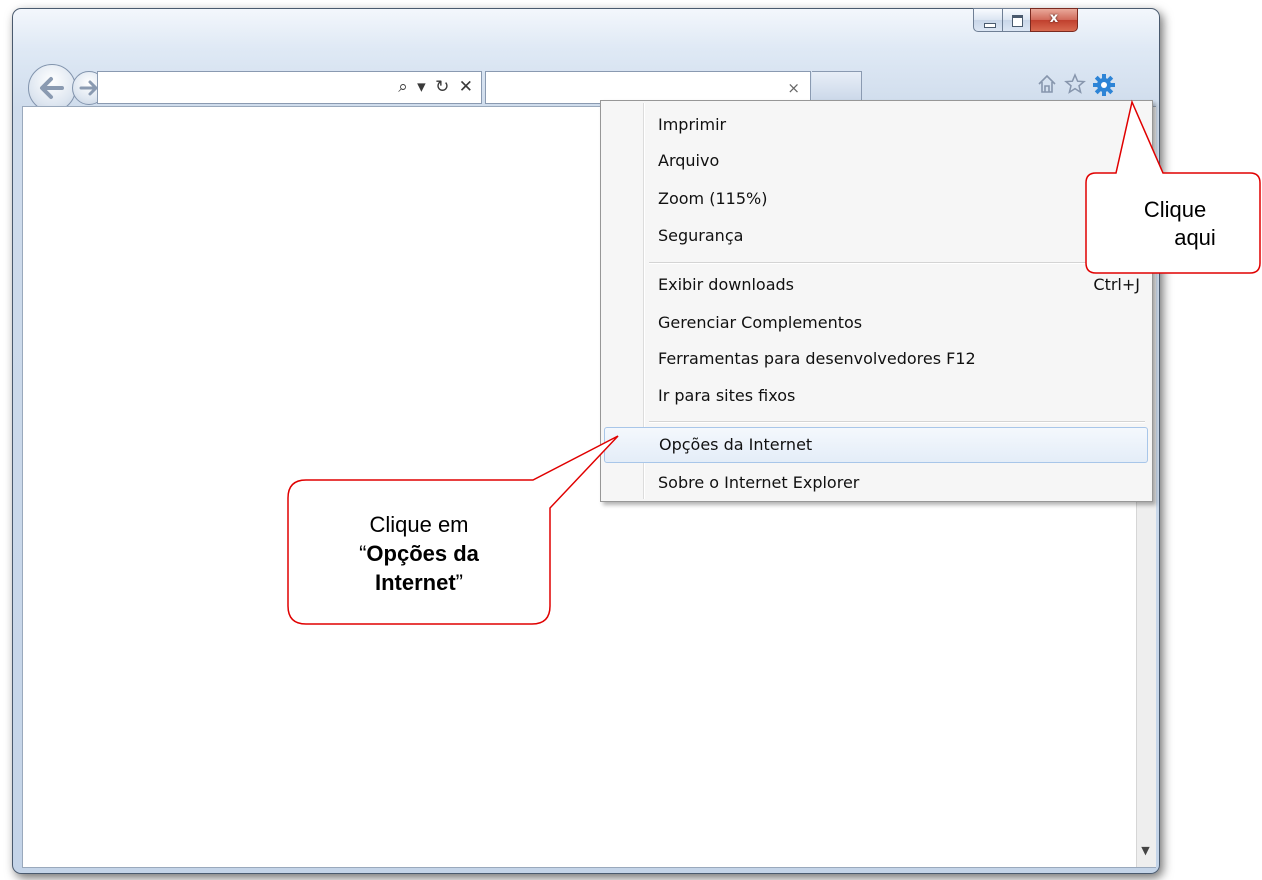 Image resolution: width=1262 pixels, height=880 pixels. What do you see at coordinates (876, 396) in the screenshot?
I see `menu-item-sites-fixos: Ir para sites fixos` at bounding box center [876, 396].